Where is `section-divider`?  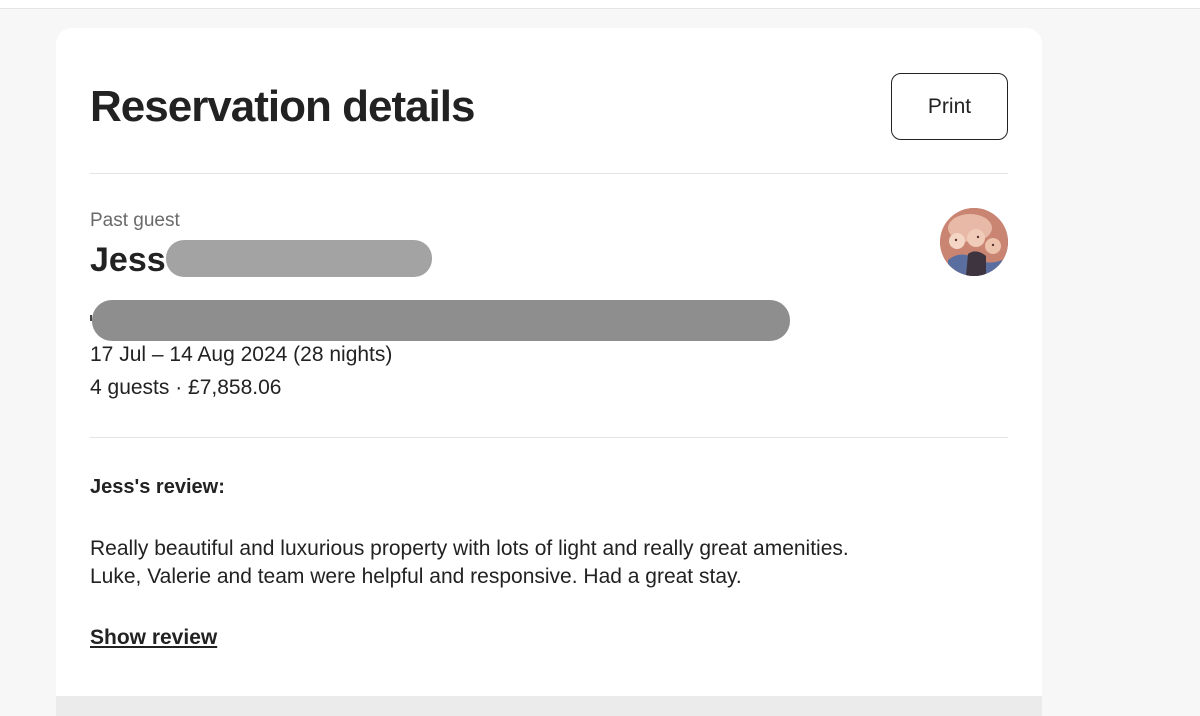
section-divider is located at coordinates (549, 437).